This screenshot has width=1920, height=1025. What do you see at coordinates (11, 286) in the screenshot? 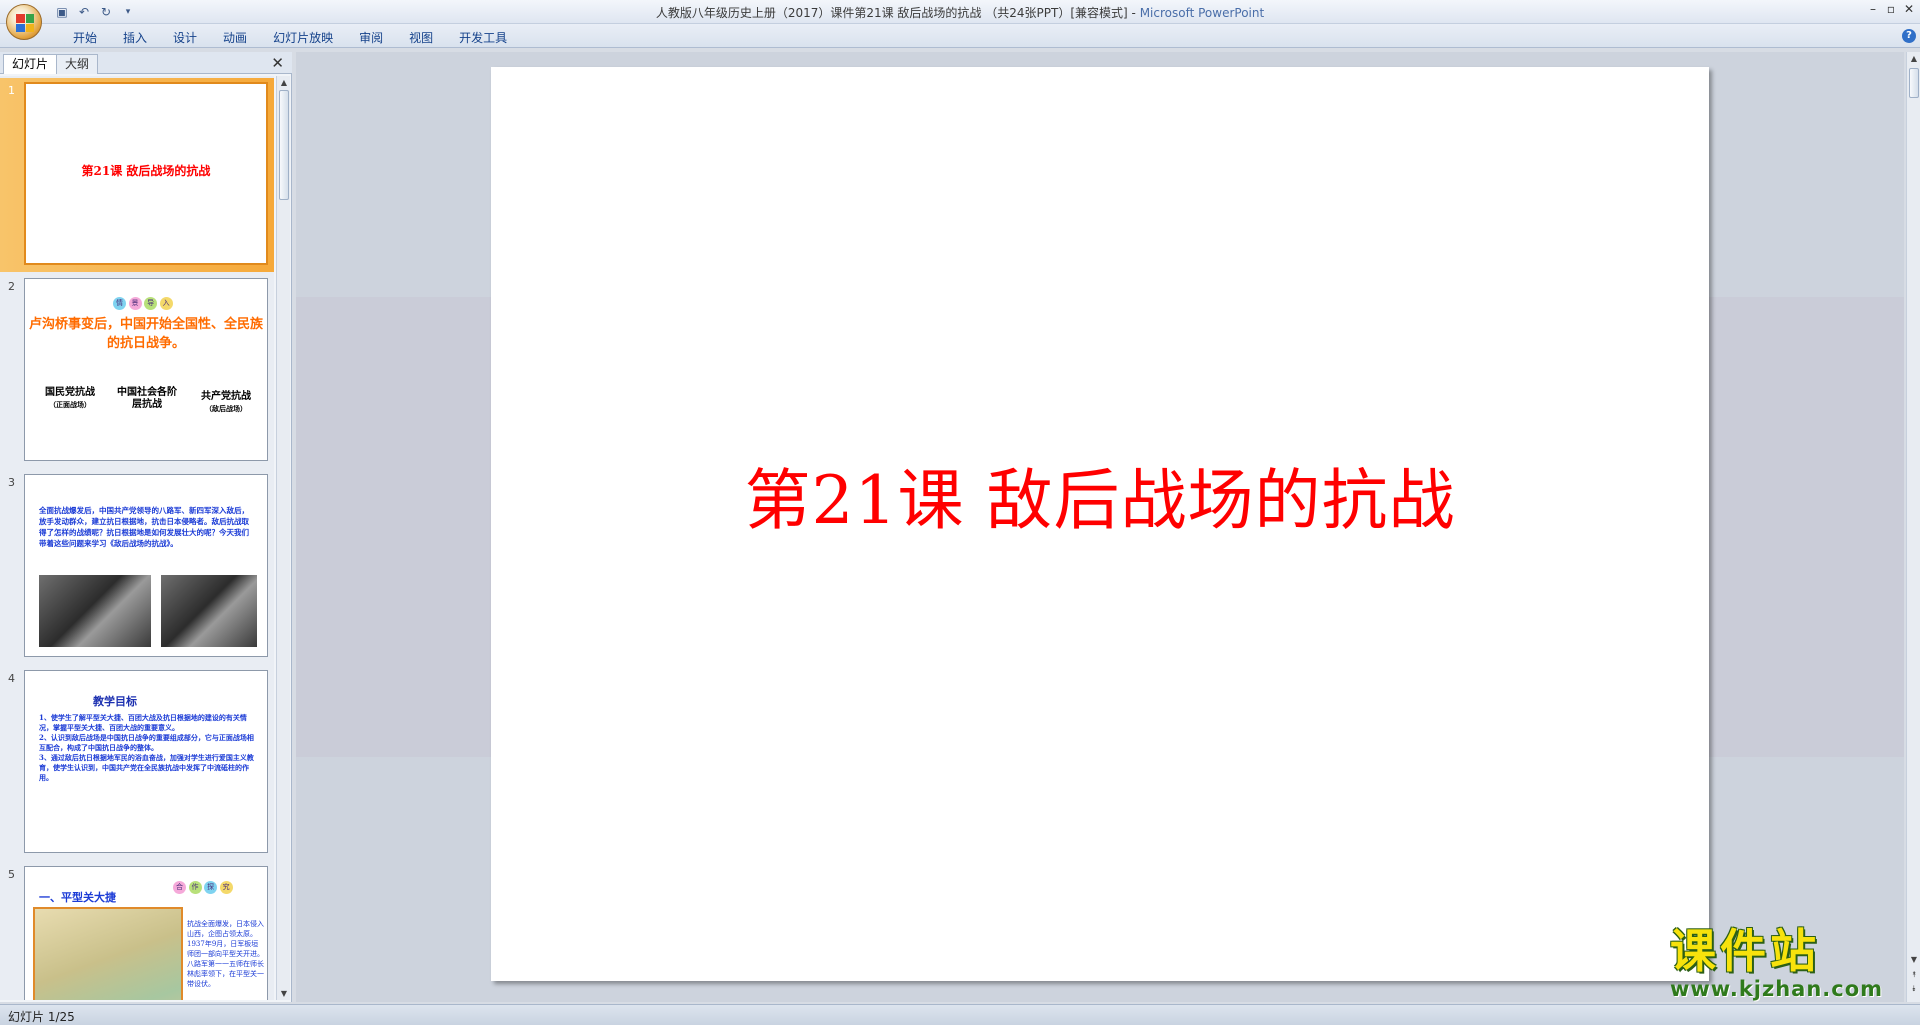
I see `slide-number: 2` at bounding box center [11, 286].